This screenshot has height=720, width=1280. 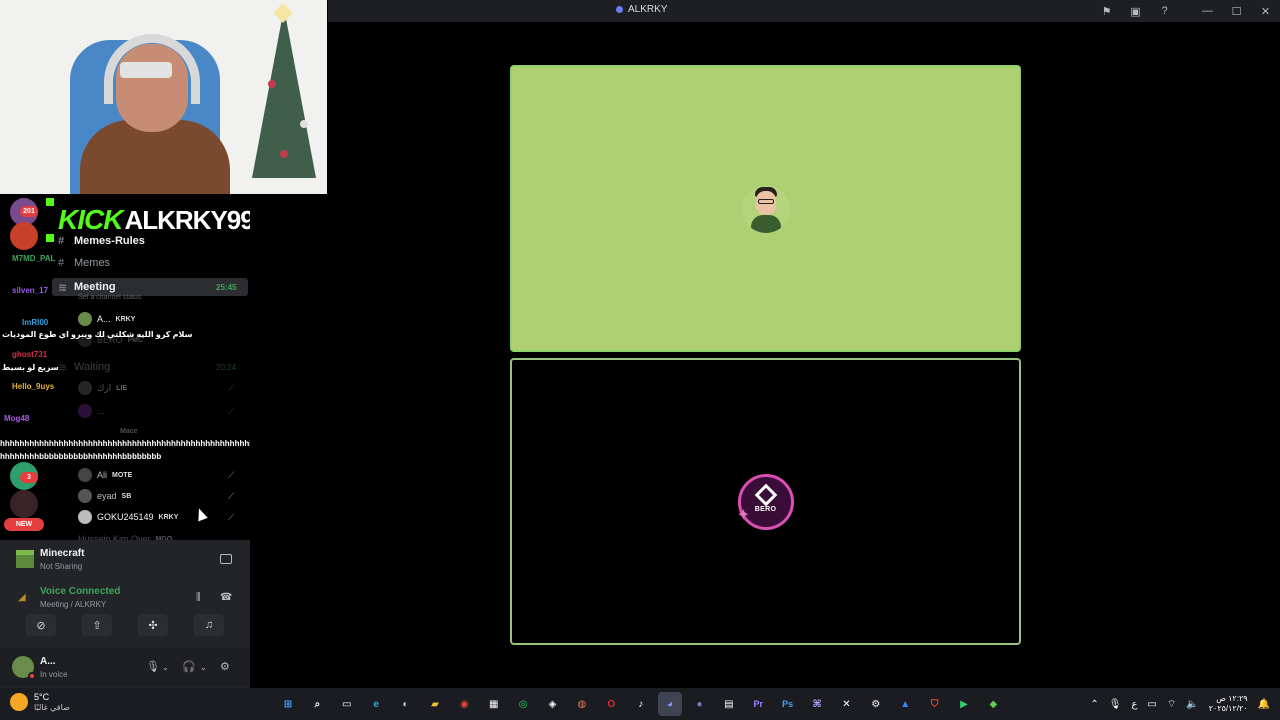 I want to click on window-title: ALKRKY, so click(x=641, y=9).